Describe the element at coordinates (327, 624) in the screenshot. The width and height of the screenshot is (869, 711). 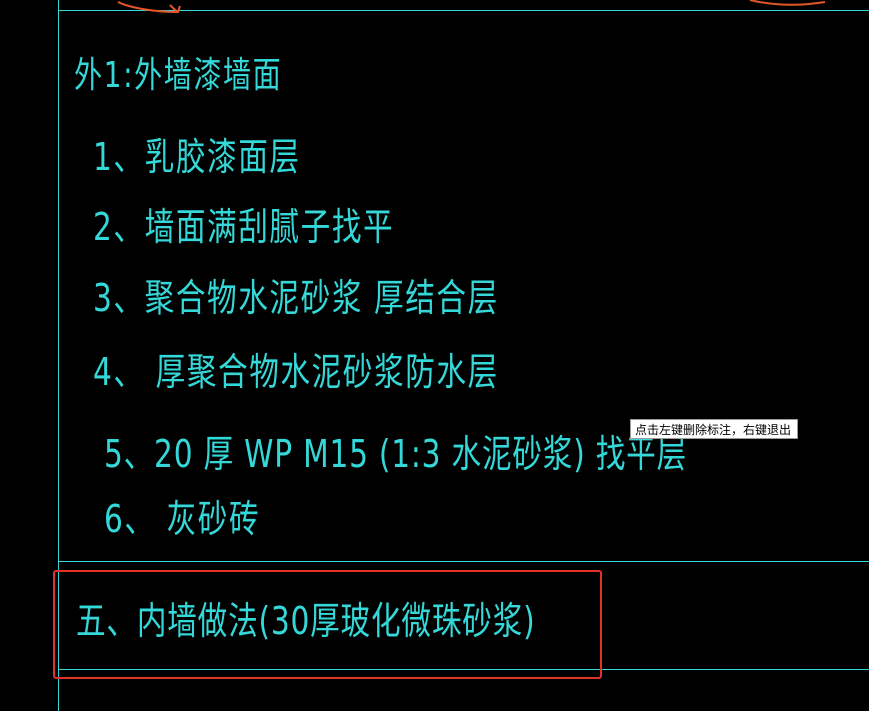
I see `annotation-highlight-box` at that location.